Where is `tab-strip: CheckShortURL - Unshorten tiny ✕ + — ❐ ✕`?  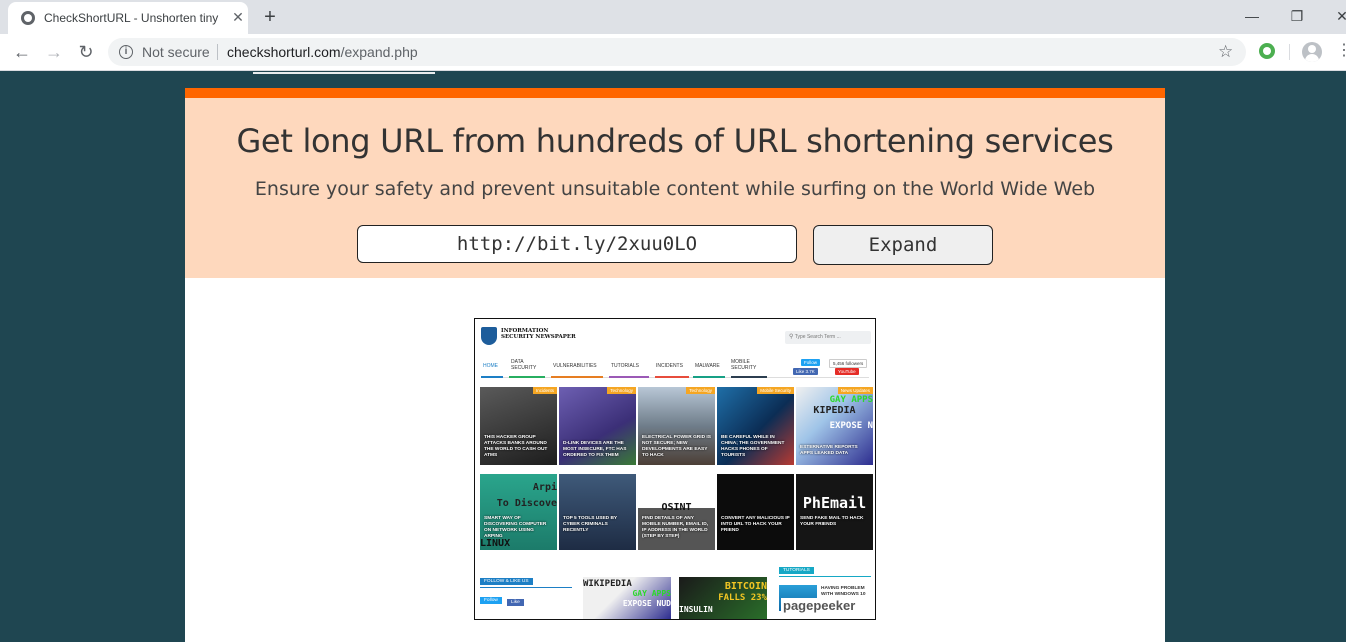 tab-strip: CheckShortURL - Unshorten tiny ✕ + — ❐ ✕ is located at coordinates (673, 17).